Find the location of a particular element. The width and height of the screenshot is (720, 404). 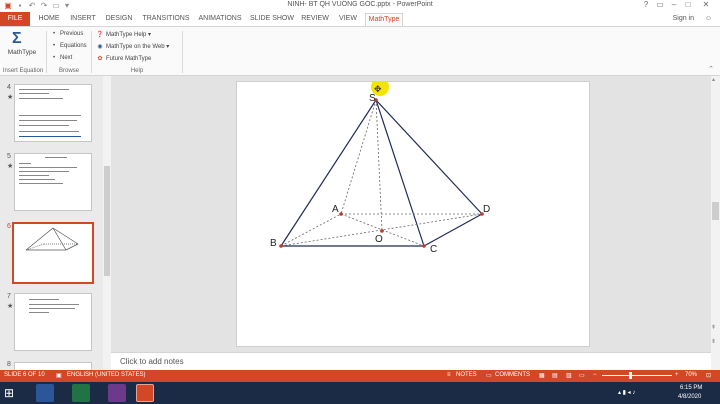

tab-animations: ANIMATIONS is located at coordinates (220, 20).